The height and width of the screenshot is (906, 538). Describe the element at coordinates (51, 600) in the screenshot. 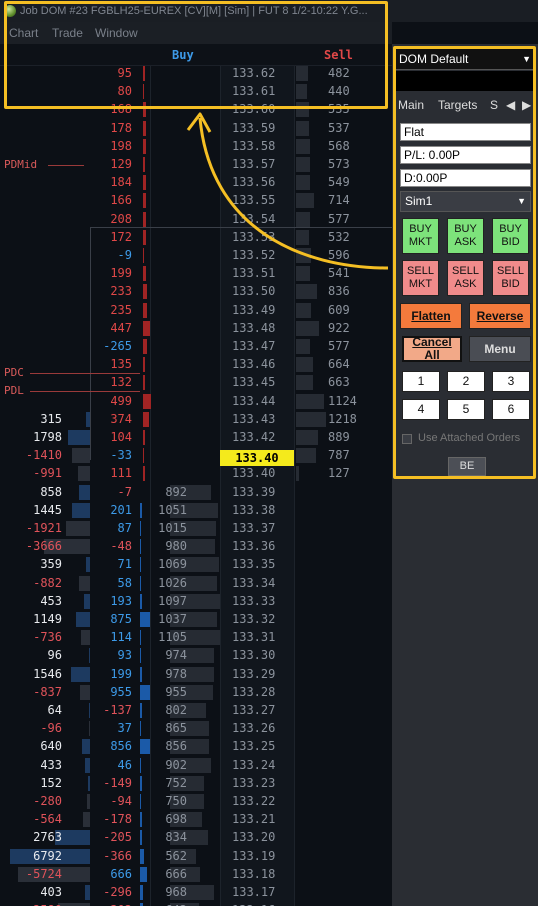

I see `volume-cell: 453` at that location.